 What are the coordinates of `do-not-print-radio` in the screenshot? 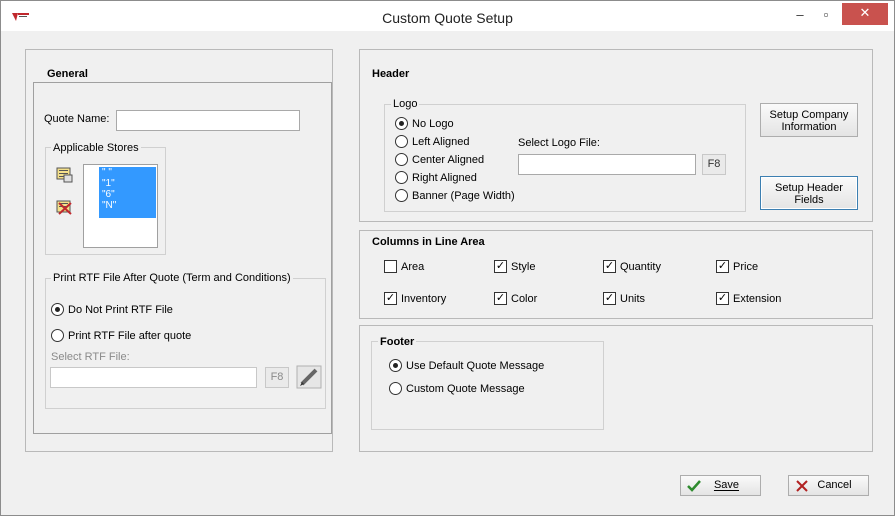 It's located at (57, 309).